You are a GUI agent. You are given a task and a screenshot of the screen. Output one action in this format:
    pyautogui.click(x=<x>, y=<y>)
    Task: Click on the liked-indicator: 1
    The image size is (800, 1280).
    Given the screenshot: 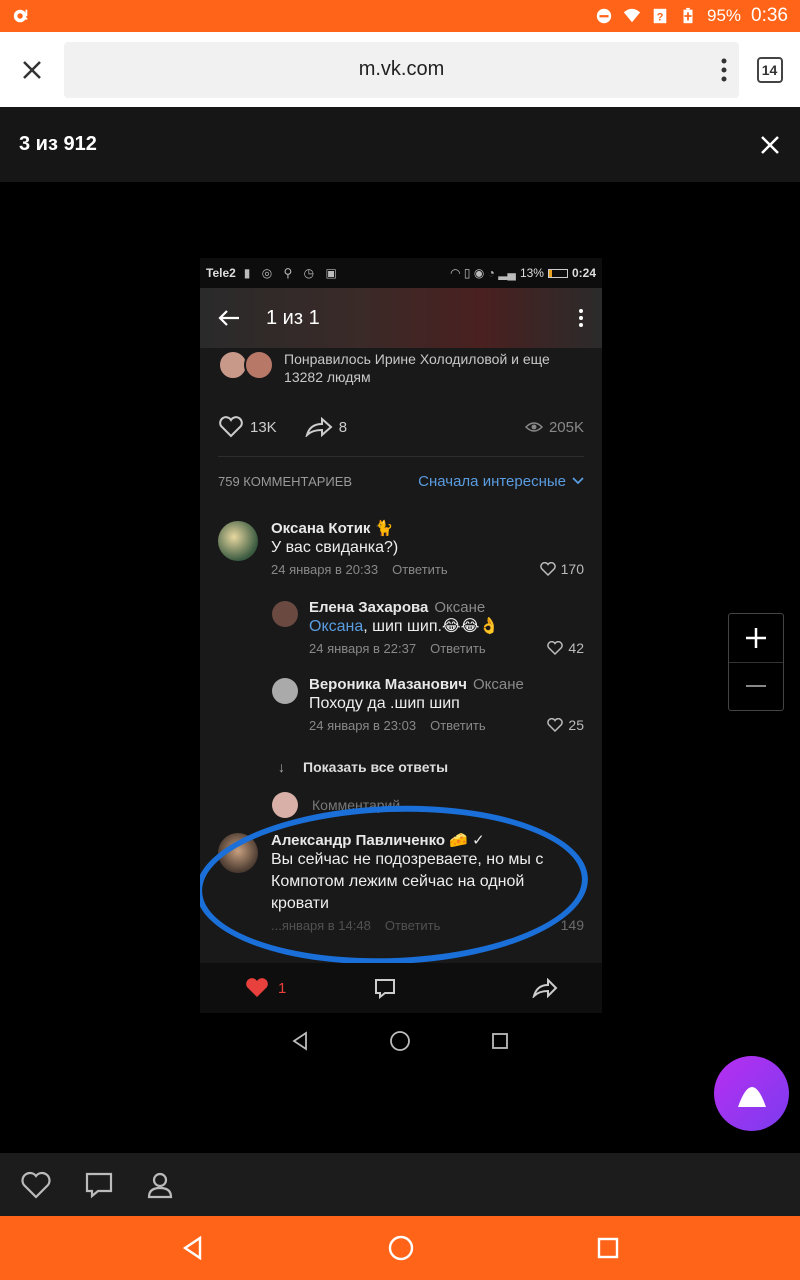 What is the action you would take?
    pyautogui.click(x=265, y=988)
    